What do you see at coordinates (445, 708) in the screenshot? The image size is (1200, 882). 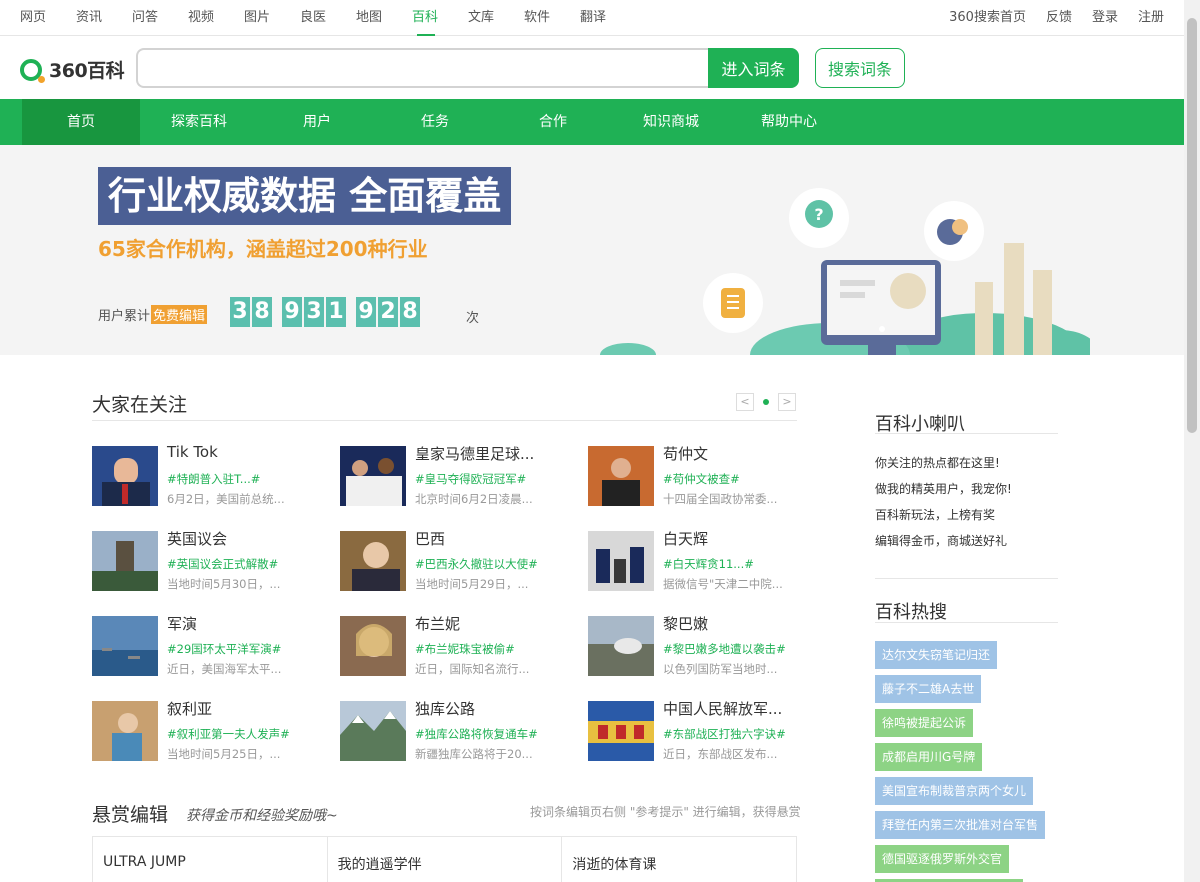 I see `card-title: 独库公路` at bounding box center [445, 708].